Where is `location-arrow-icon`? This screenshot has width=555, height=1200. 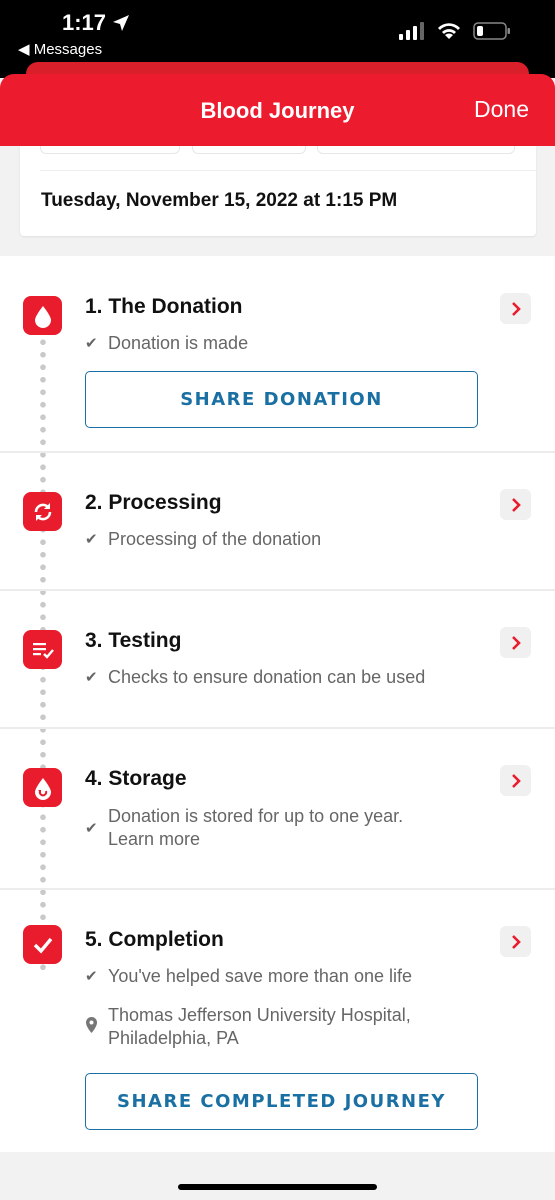 location-arrow-icon is located at coordinates (121, 25).